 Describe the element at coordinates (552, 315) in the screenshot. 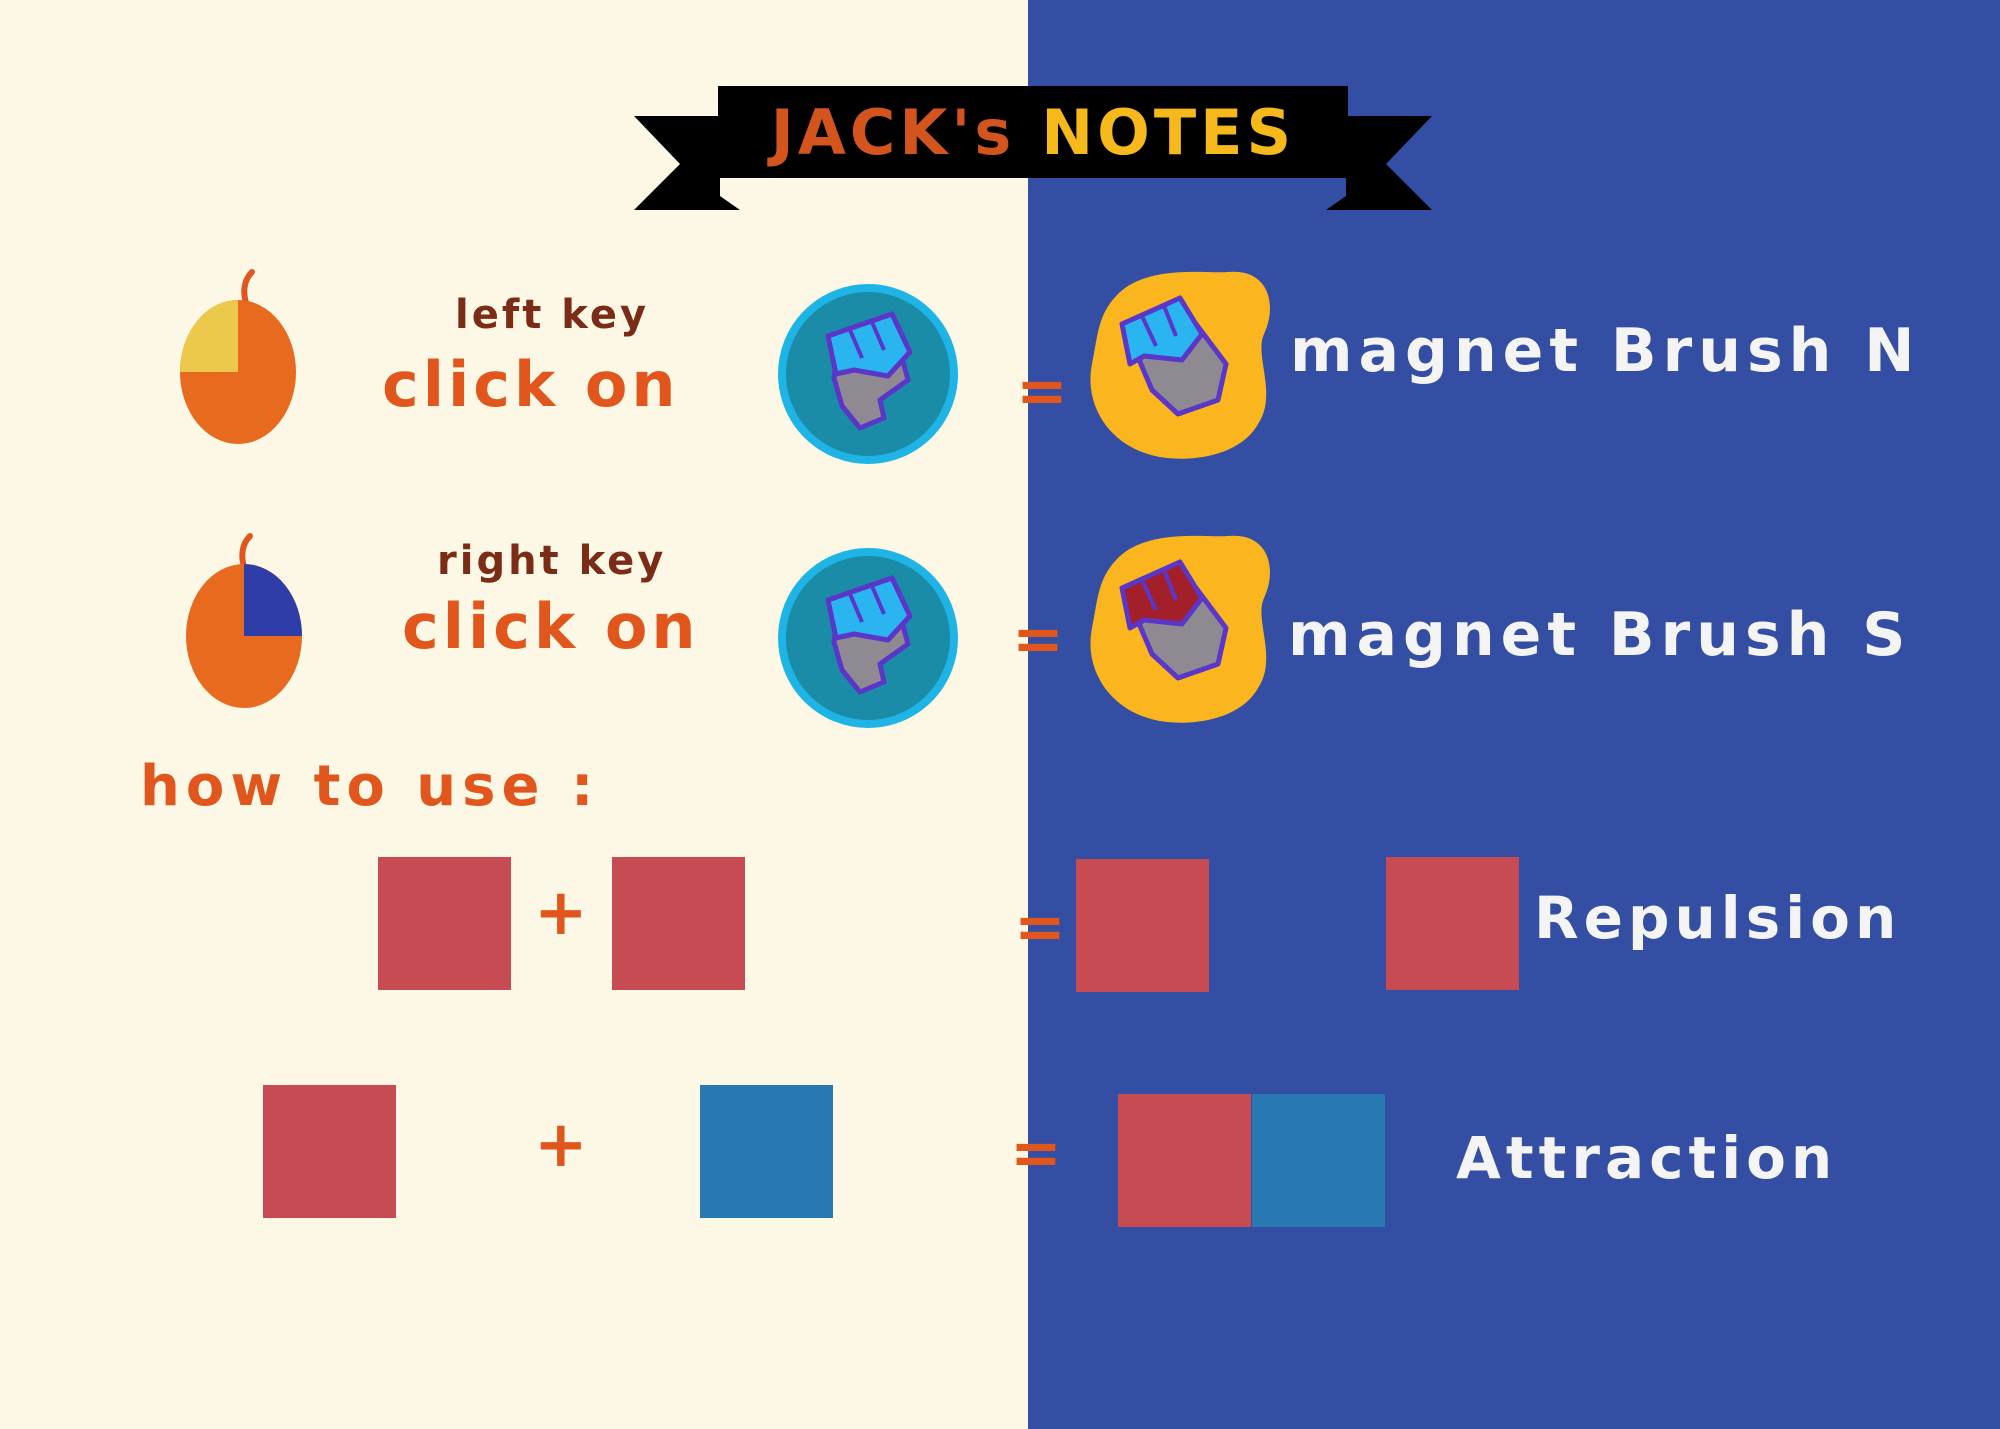

I see `left-key-label: left key` at that location.